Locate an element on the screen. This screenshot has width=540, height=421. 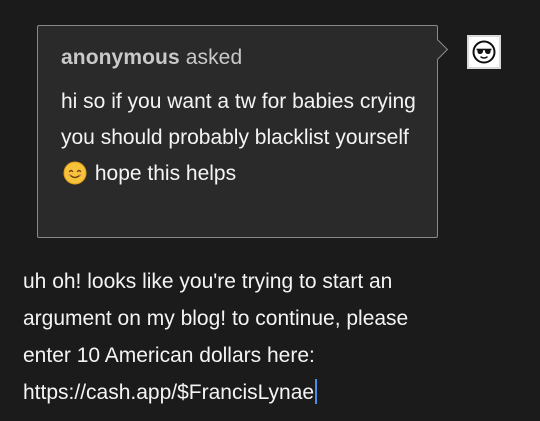
text-cursor is located at coordinates (316, 391).